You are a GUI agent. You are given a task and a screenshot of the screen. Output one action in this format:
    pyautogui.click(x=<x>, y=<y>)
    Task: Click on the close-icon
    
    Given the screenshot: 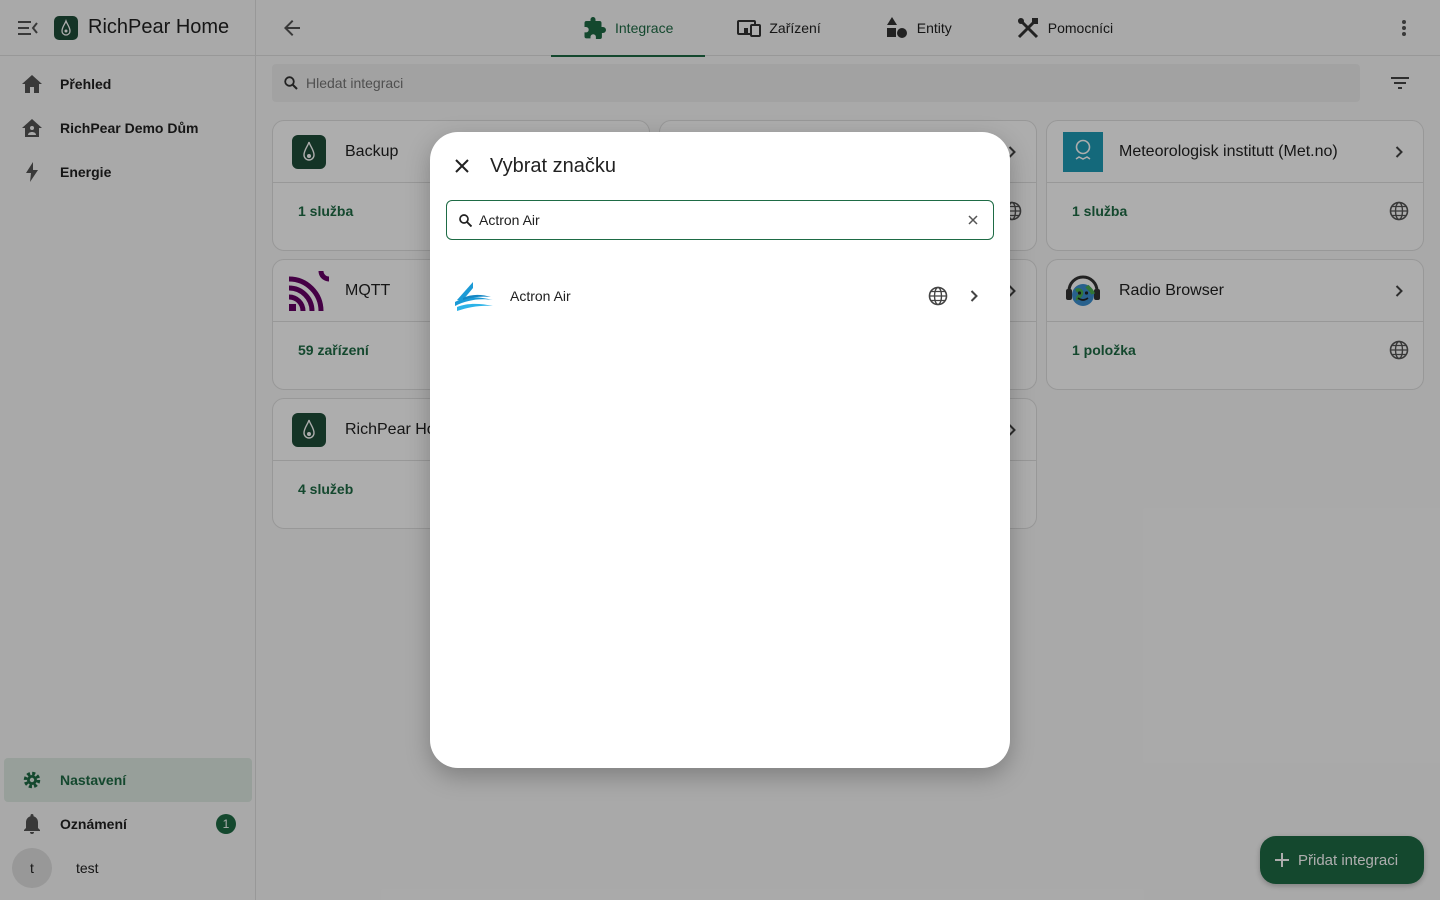 What is the action you would take?
    pyautogui.click(x=462, y=166)
    